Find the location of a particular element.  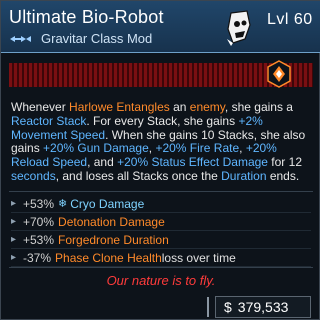

desc-keyword: enemy is located at coordinates (207, 107).